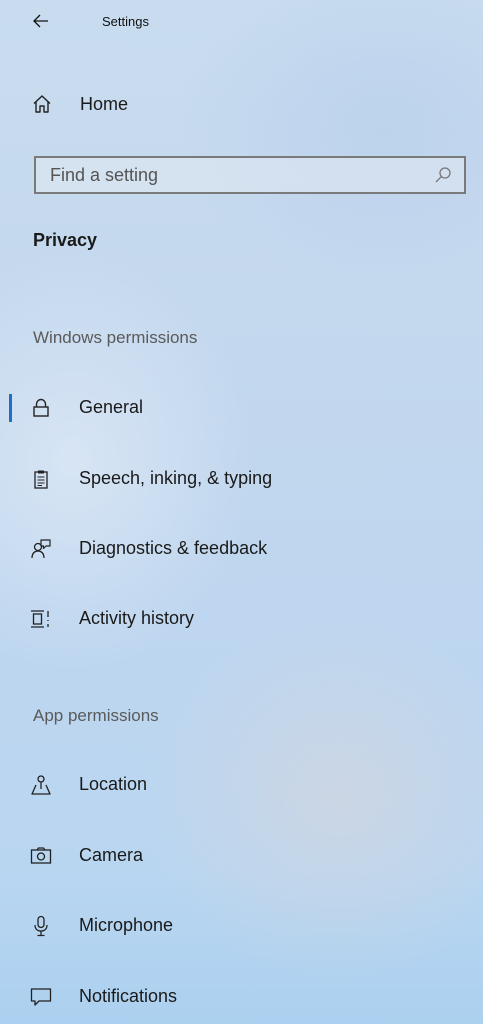 This screenshot has height=1024, width=483. What do you see at coordinates (41, 997) in the screenshot?
I see `notifications-icon` at bounding box center [41, 997].